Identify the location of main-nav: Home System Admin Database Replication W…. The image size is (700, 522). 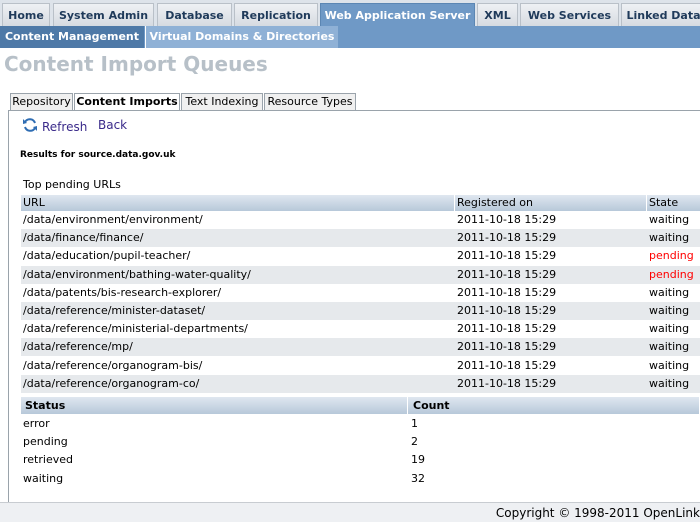
(350, 13).